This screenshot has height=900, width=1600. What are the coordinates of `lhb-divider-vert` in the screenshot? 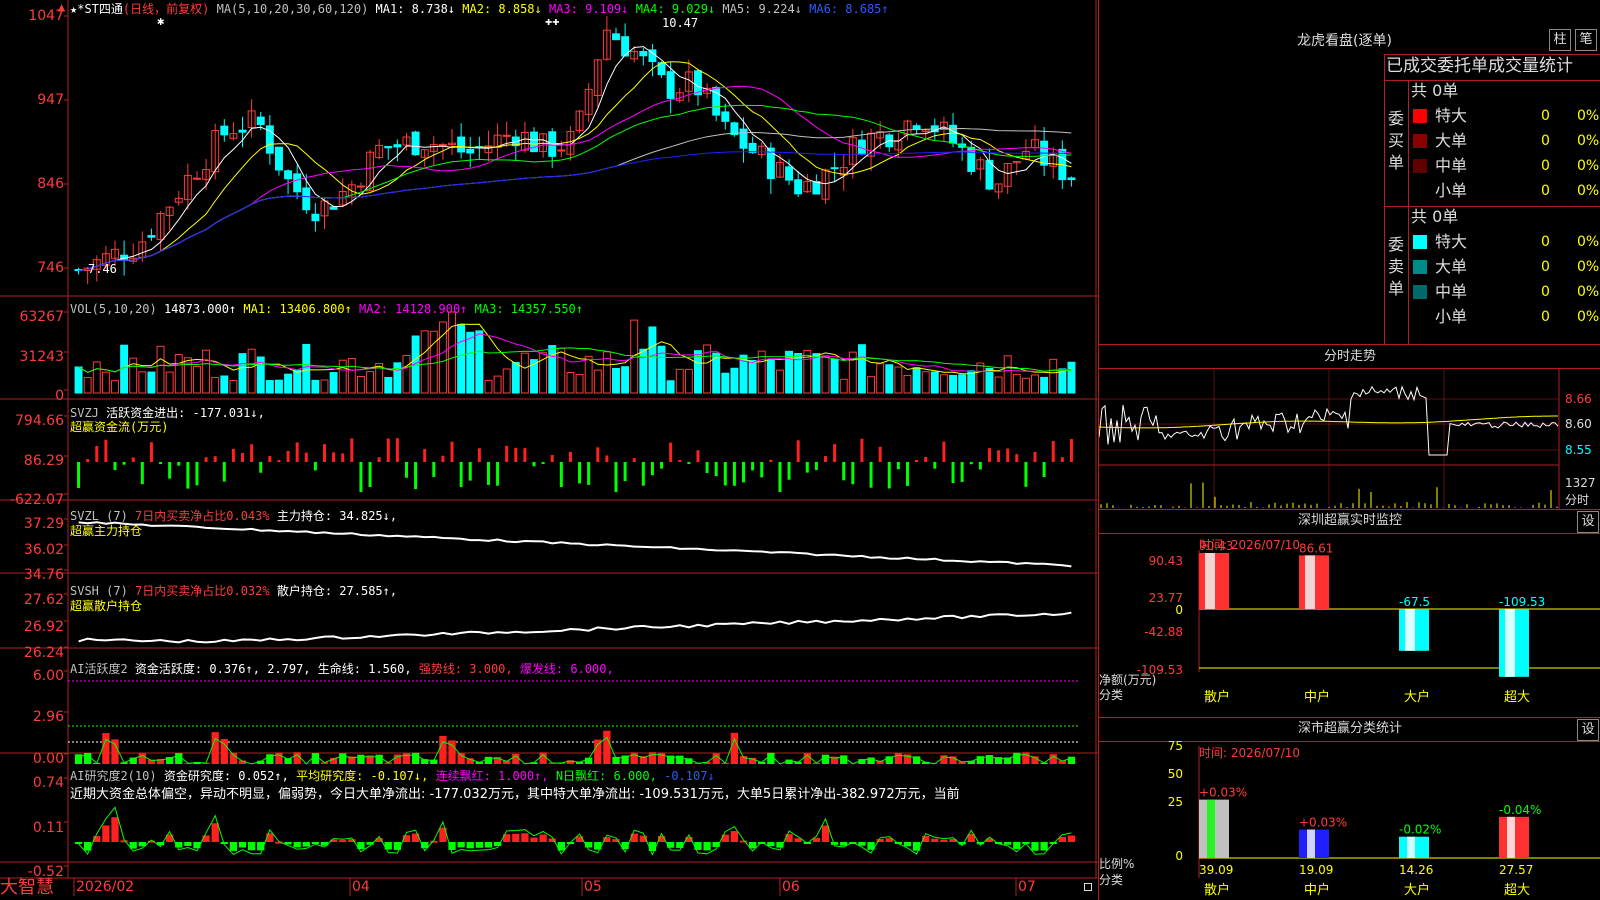 It's located at (1408, 212).